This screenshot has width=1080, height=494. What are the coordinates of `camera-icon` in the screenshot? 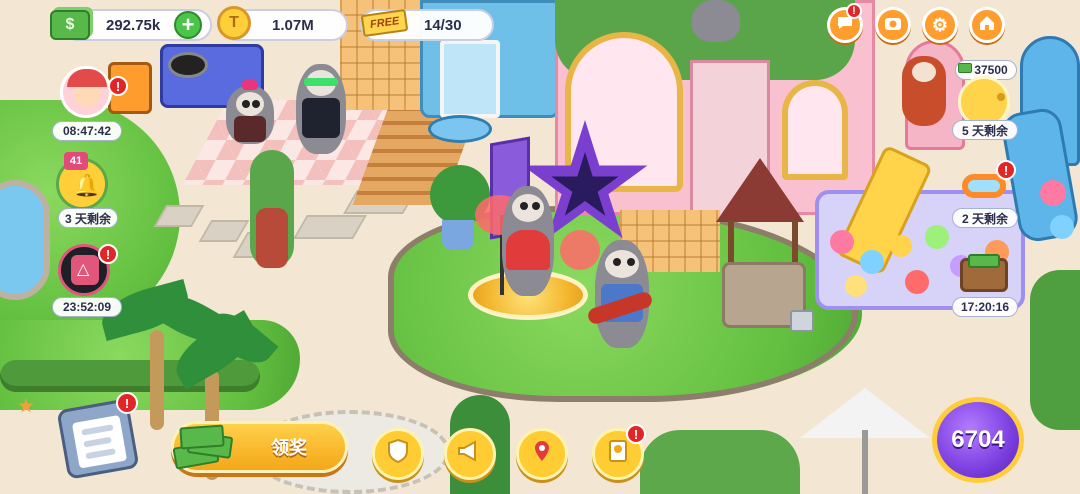 It's located at (893, 25).